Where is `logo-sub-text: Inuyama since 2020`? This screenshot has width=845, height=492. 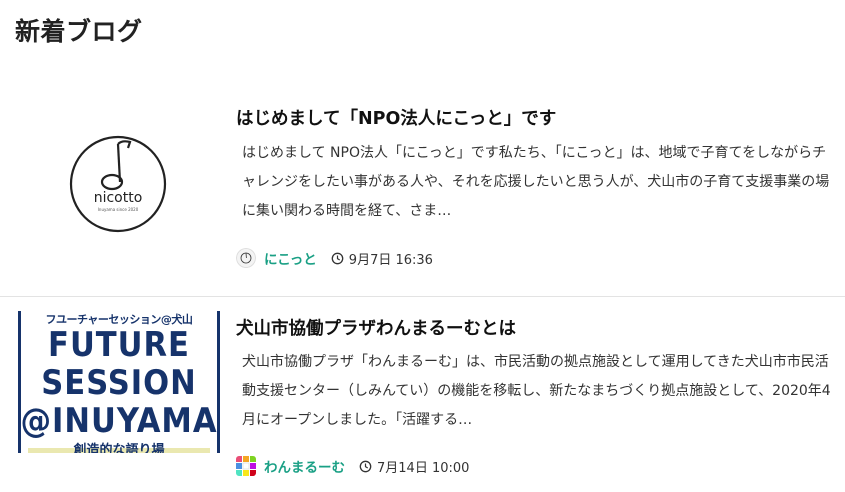
logo-sub-text: Inuyama since 2020 is located at coordinates (118, 209).